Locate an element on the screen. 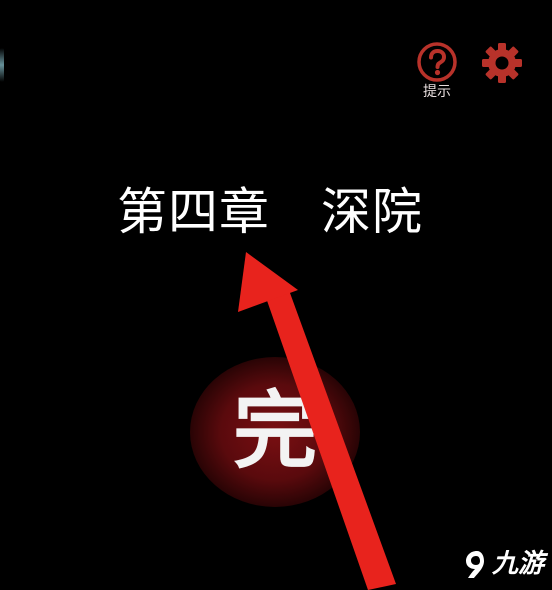 The height and width of the screenshot is (590, 552). watermark: 九游 is located at coordinates (505, 564).